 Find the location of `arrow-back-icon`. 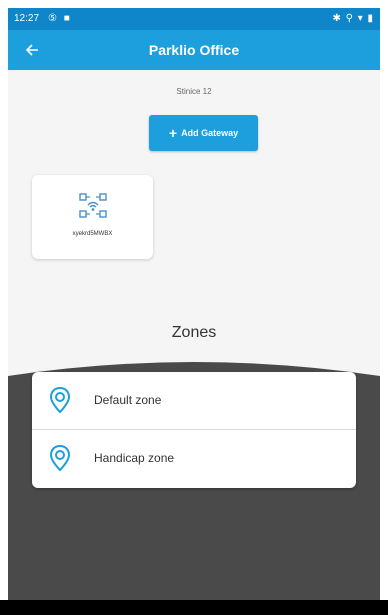

arrow-back-icon is located at coordinates (31, 50).